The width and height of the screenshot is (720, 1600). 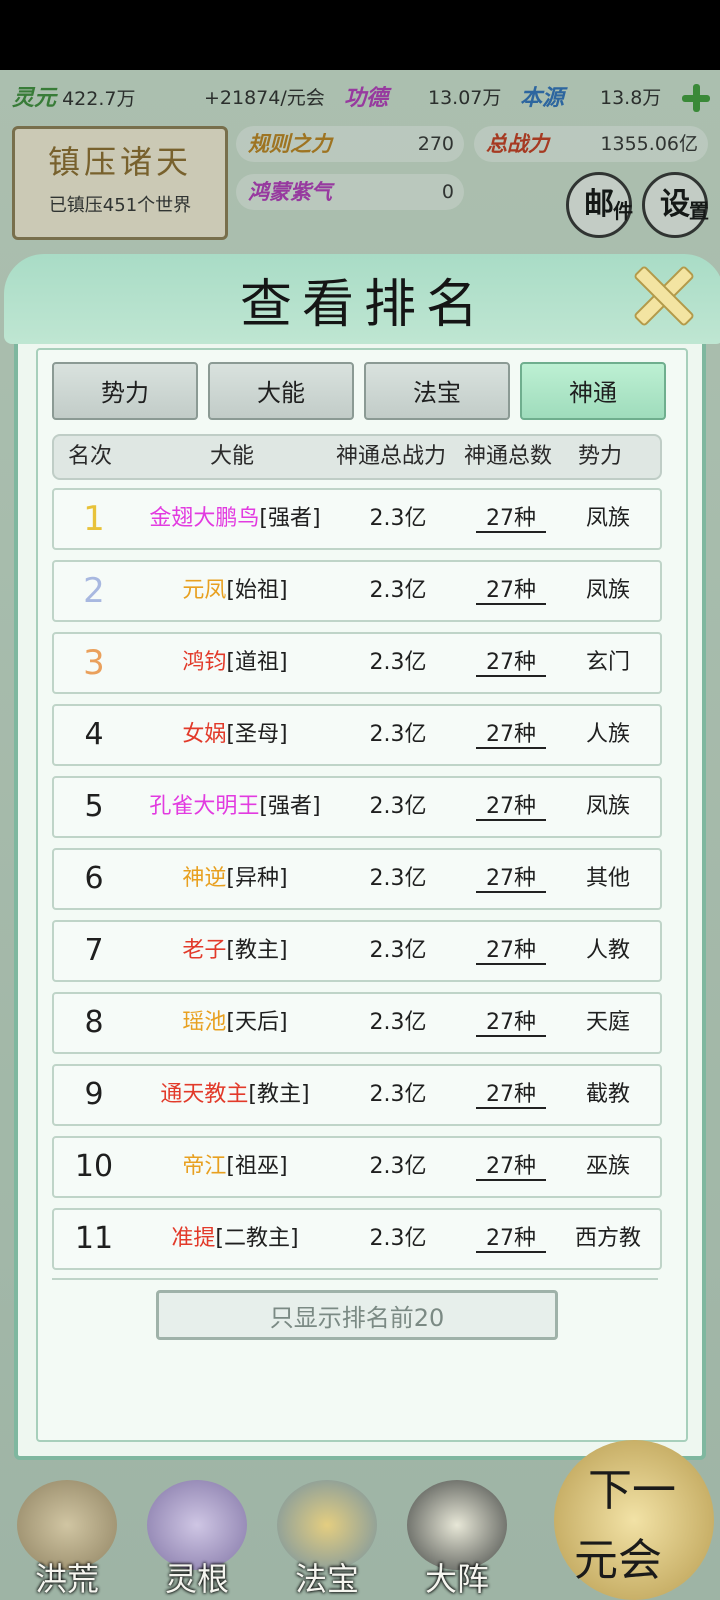 What do you see at coordinates (257, 734) in the screenshot?
I see `row-master-title: [圣母]` at bounding box center [257, 734].